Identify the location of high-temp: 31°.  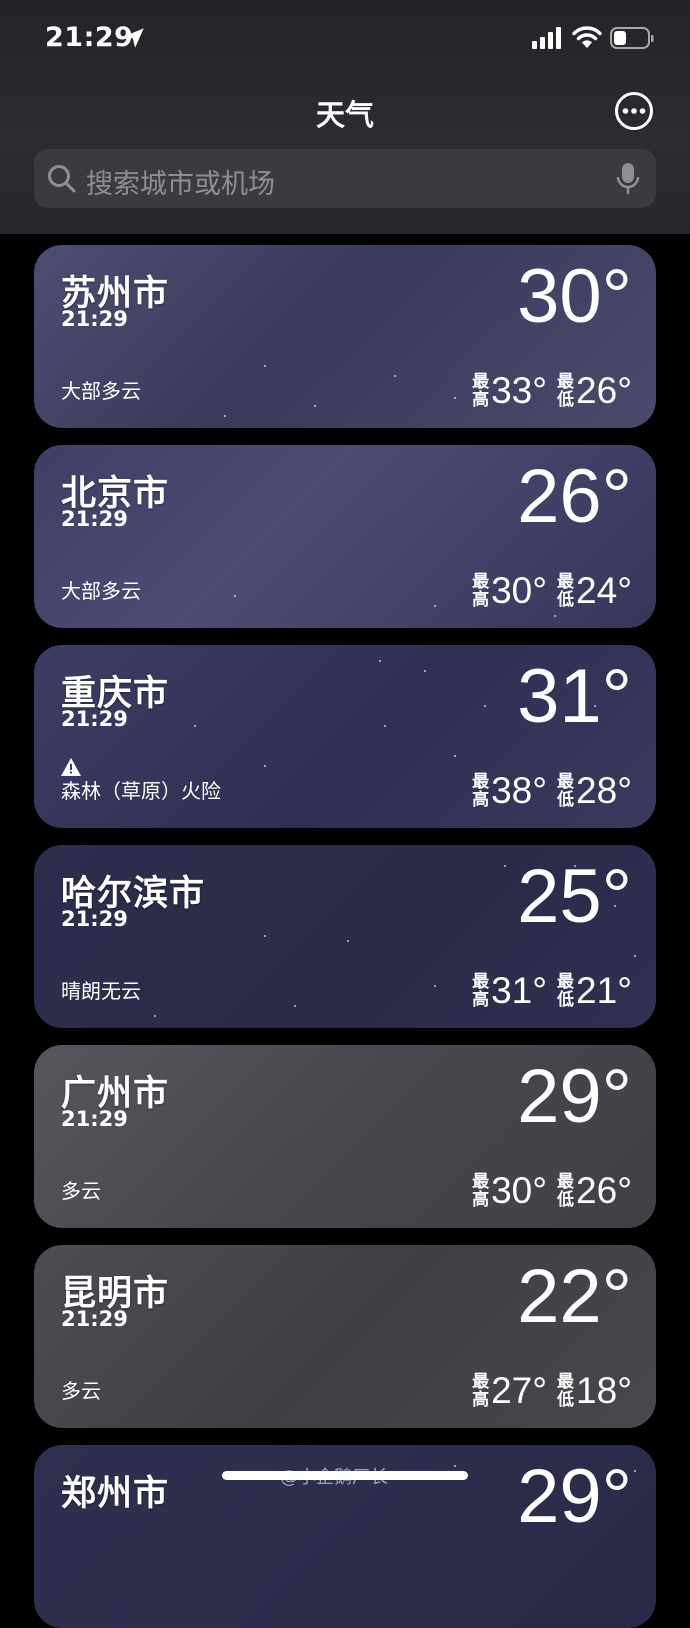
(519, 990).